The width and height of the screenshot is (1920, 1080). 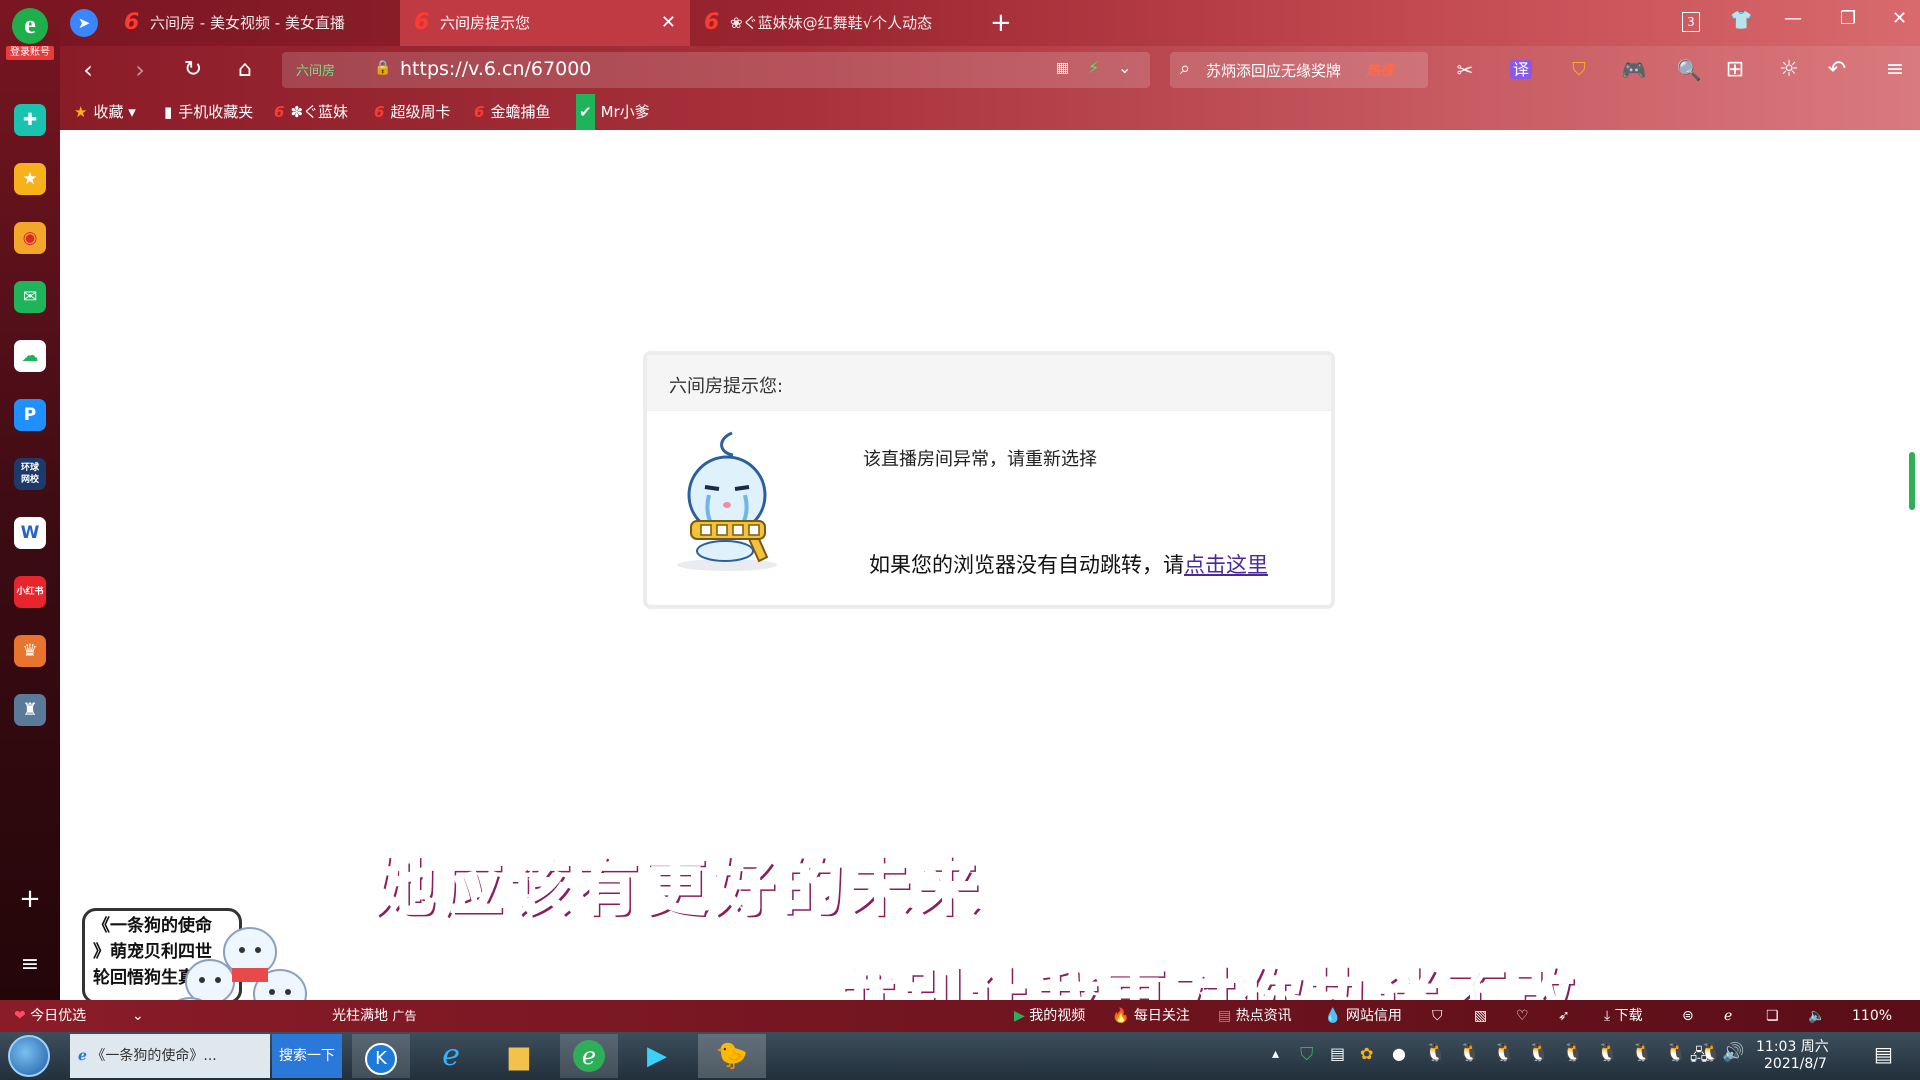 What do you see at coordinates (1634, 70) in the screenshot?
I see `gamepad-icon: 🎮` at bounding box center [1634, 70].